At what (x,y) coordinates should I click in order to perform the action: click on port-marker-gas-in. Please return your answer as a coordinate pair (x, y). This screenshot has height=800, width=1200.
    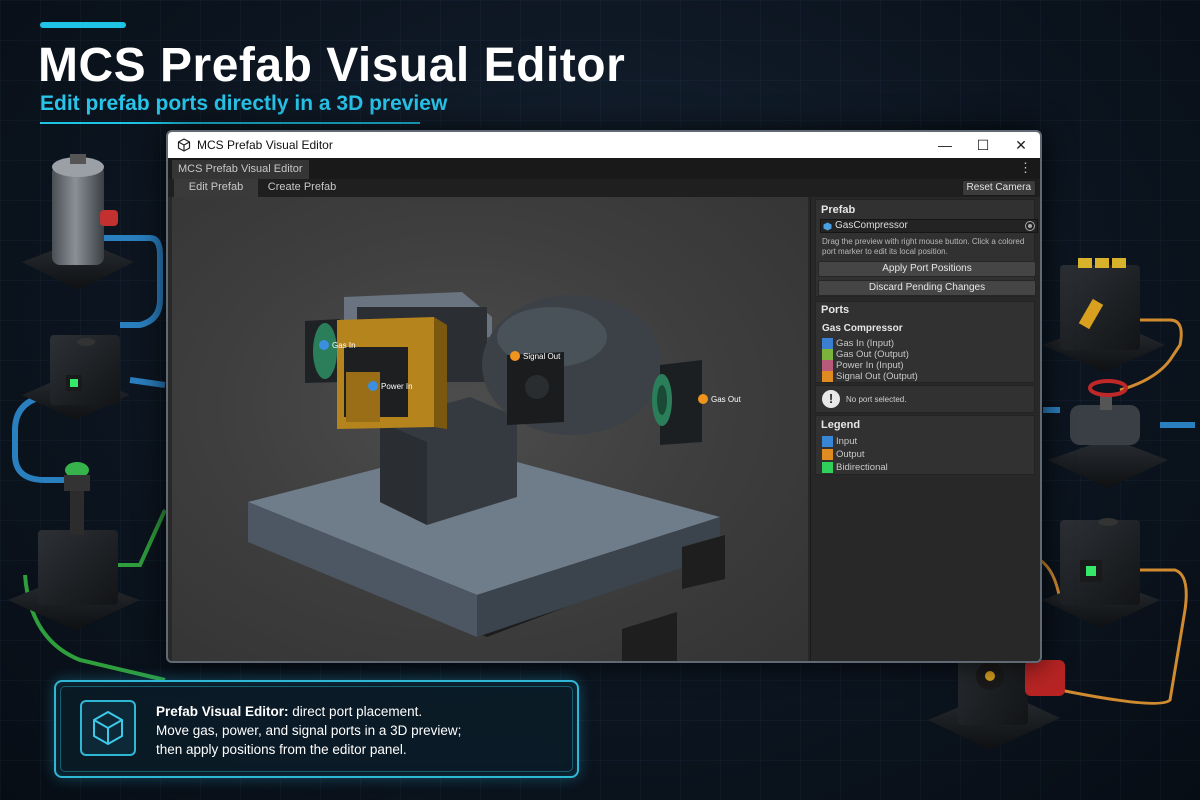
    Looking at the image, I should click on (324, 345).